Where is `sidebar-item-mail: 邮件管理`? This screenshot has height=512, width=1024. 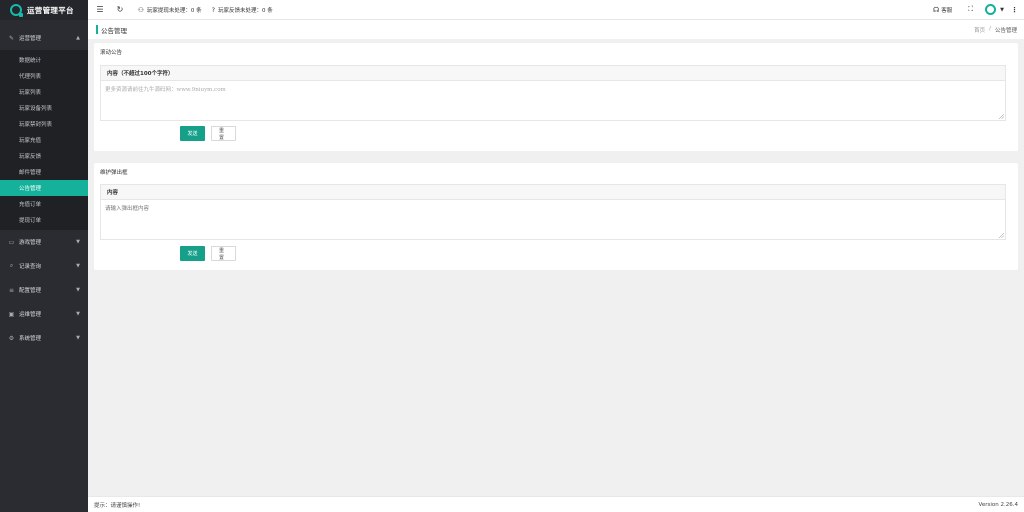 sidebar-item-mail: 邮件管理 is located at coordinates (44, 172).